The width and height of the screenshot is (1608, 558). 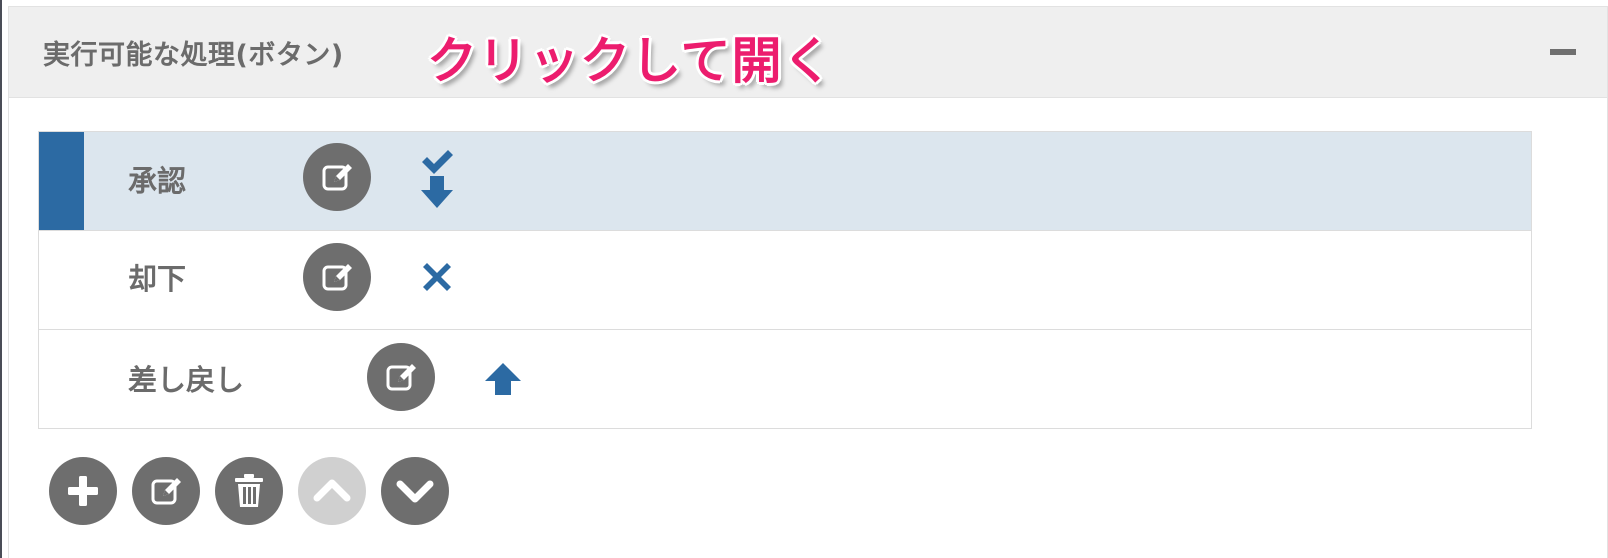 I want to click on up-arrow-icon, so click(x=503, y=379).